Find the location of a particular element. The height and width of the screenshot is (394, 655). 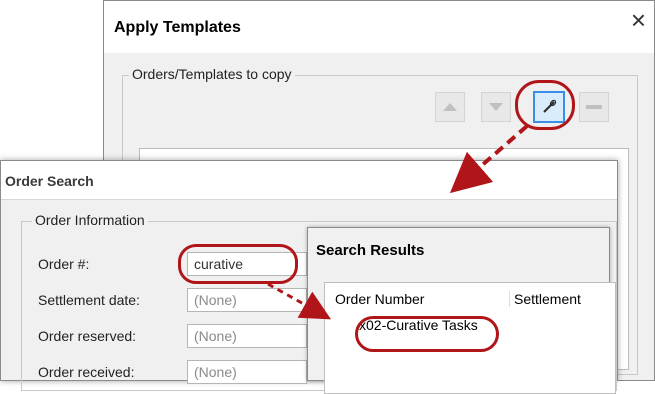

settlement-date-label: Settlement date: is located at coordinates (89, 300).